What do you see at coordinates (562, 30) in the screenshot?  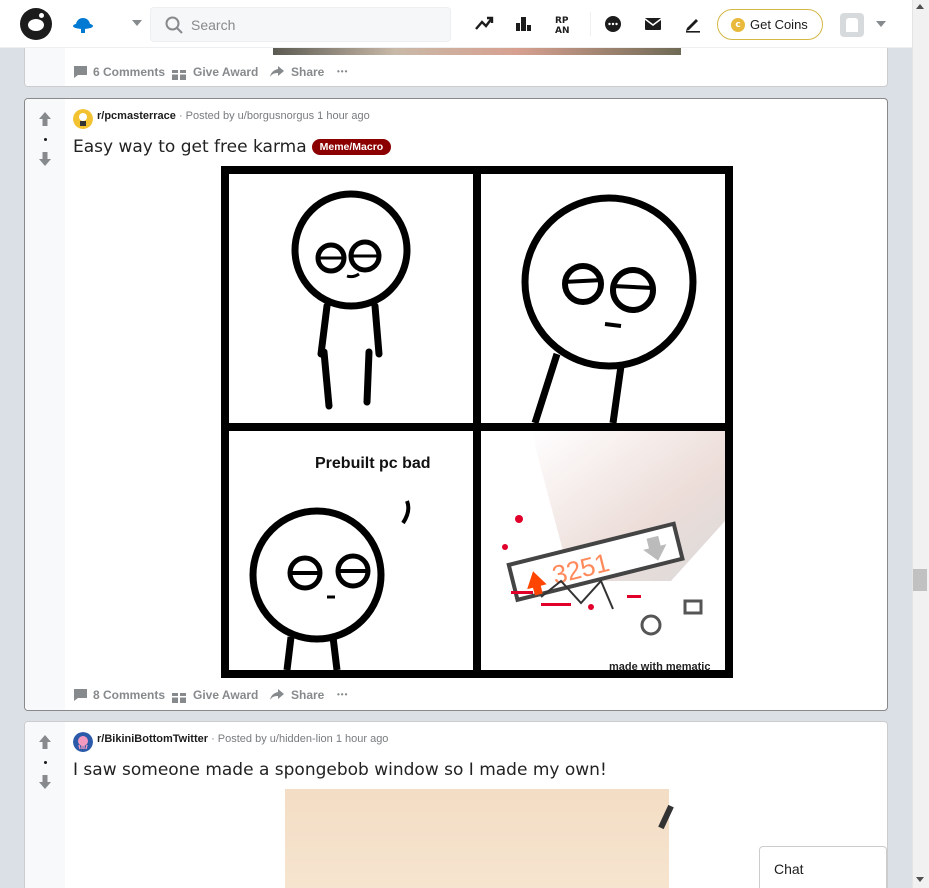 I see `svg-text: AN` at bounding box center [562, 30].